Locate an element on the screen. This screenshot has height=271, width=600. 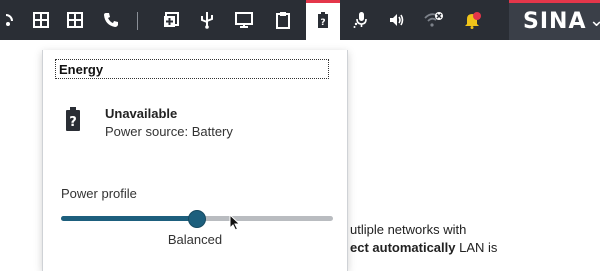
monitor-icon is located at coordinates (244, 20).